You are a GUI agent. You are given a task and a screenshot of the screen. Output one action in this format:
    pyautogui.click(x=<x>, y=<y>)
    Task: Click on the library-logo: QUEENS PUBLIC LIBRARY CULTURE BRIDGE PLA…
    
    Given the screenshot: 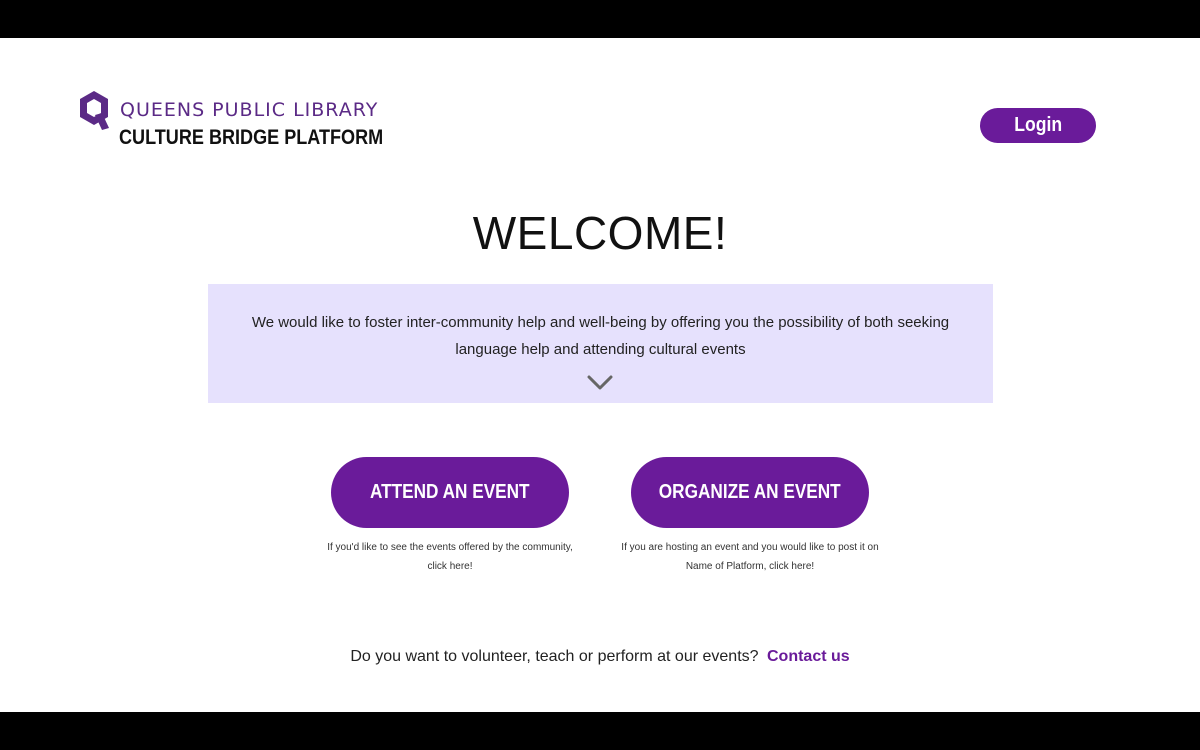 What is the action you would take?
    pyautogui.click(x=238, y=123)
    